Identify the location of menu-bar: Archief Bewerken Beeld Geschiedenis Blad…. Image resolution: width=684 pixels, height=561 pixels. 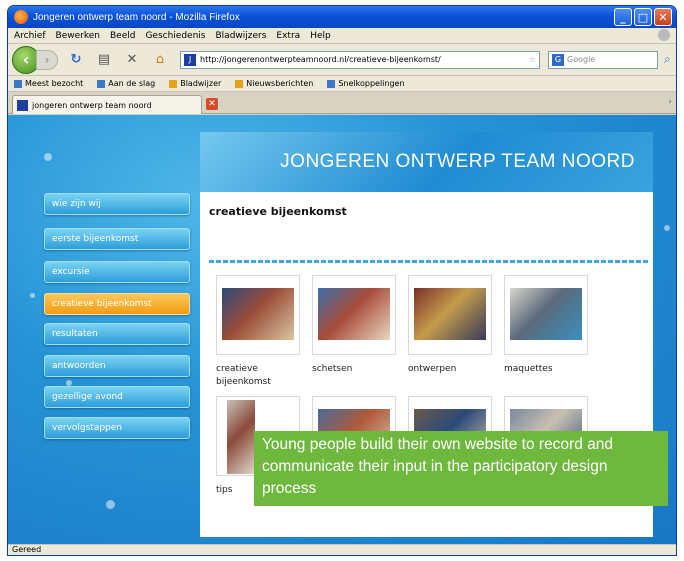
(342, 36).